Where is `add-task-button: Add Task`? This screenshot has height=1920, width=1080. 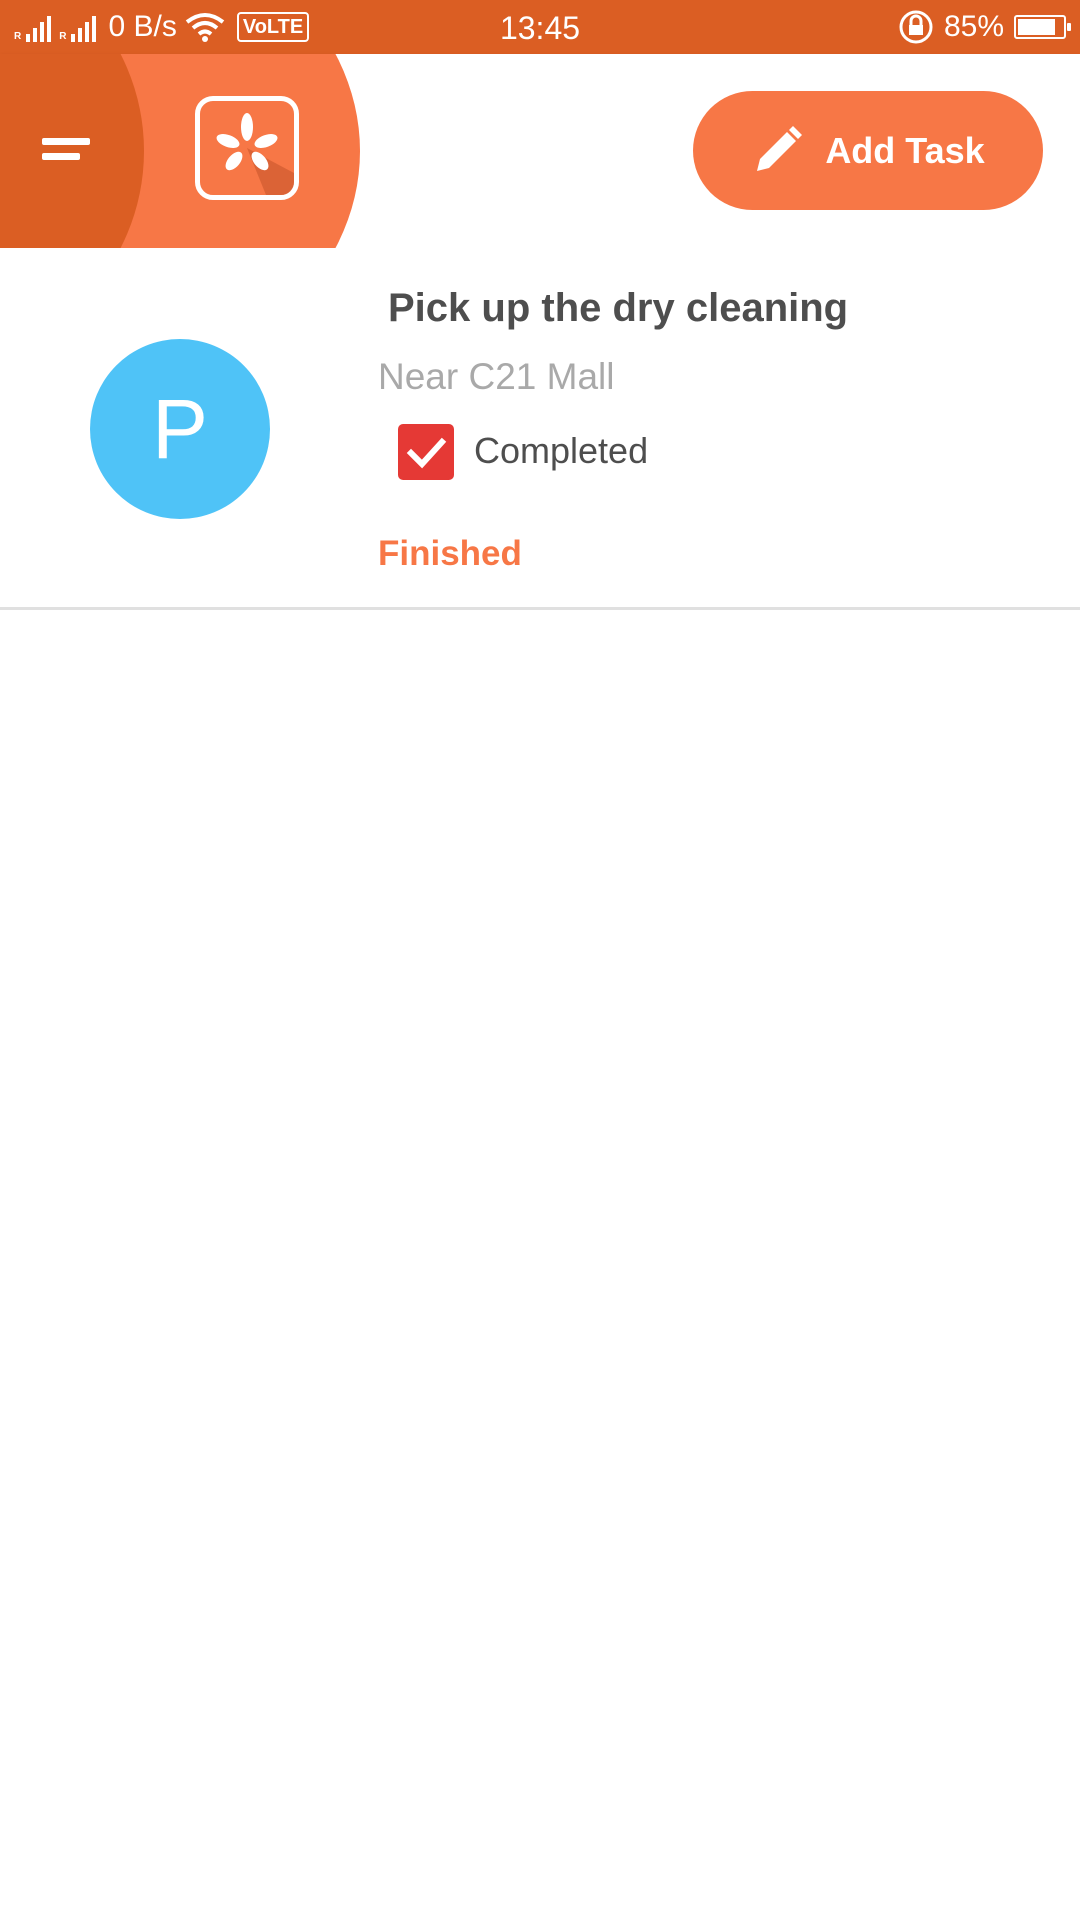 add-task-button: Add Task is located at coordinates (868, 150).